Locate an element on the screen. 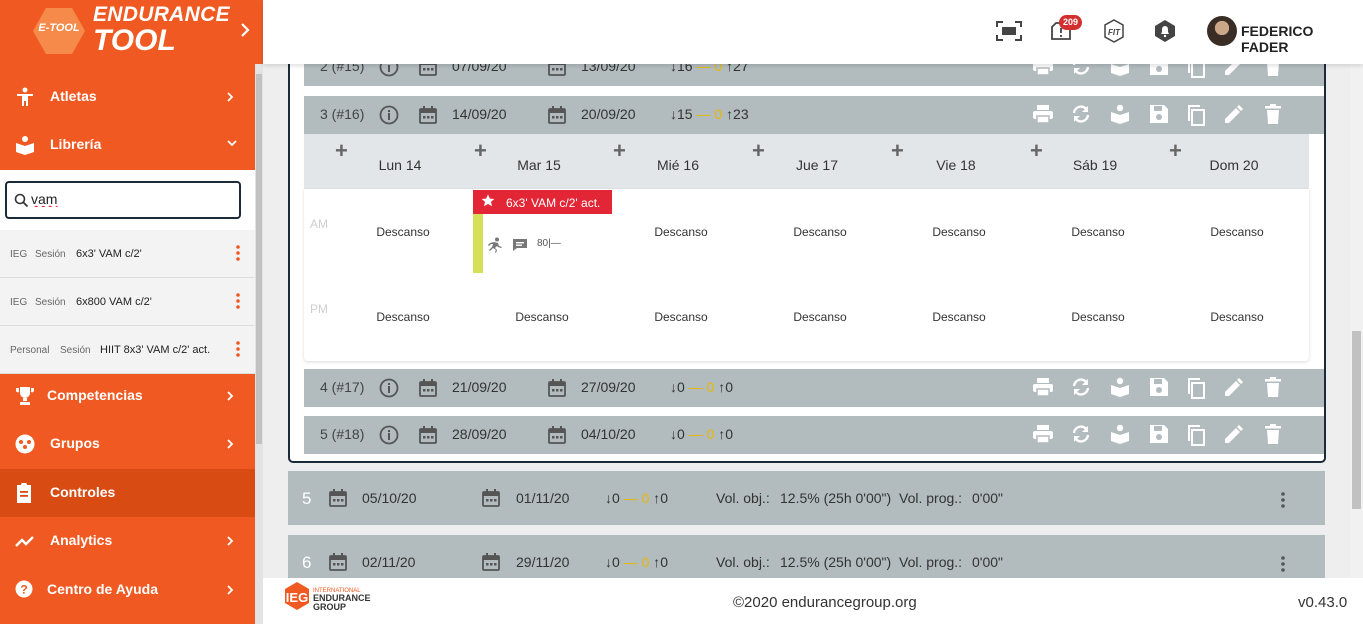 The image size is (1363, 624). brand-line2: TOOL is located at coordinates (134, 40).